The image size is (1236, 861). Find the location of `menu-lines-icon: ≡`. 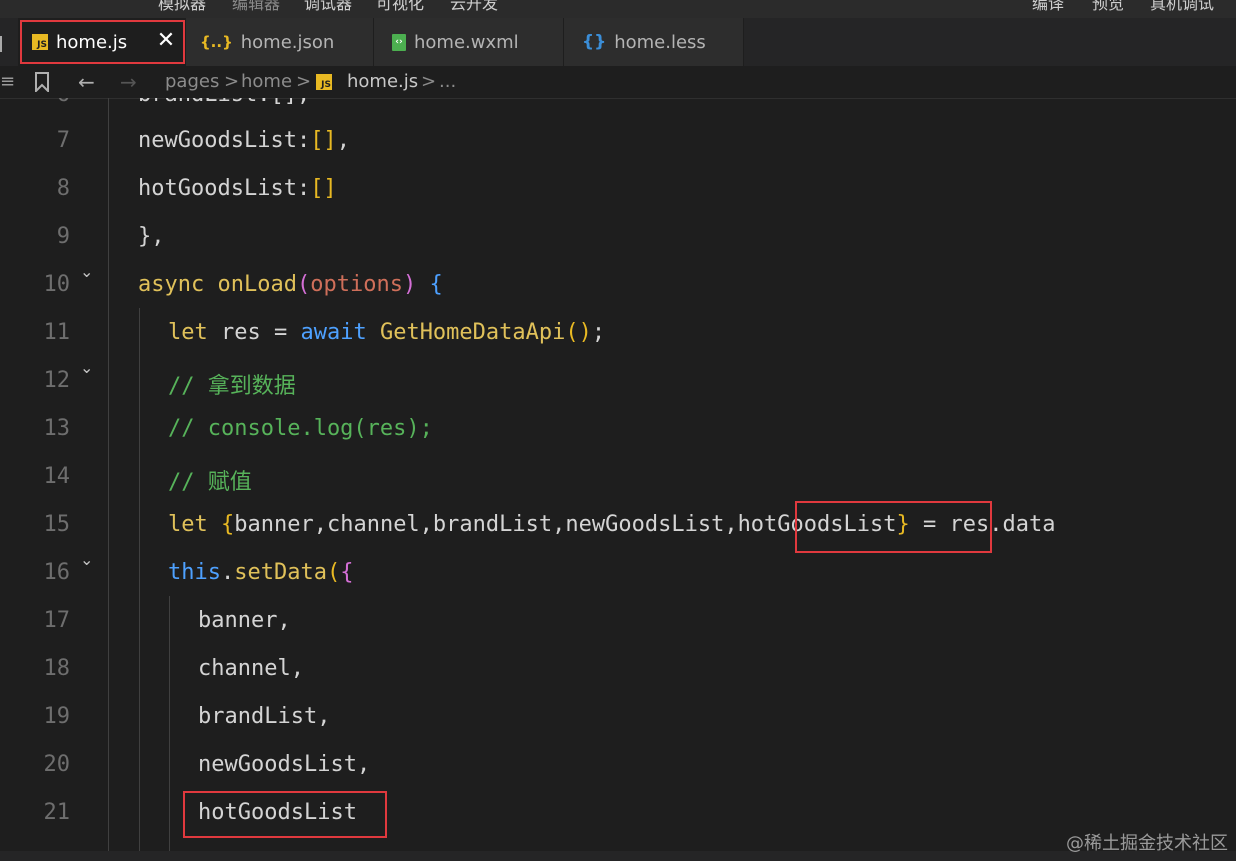

menu-lines-icon: ≡ is located at coordinates (7, 82).